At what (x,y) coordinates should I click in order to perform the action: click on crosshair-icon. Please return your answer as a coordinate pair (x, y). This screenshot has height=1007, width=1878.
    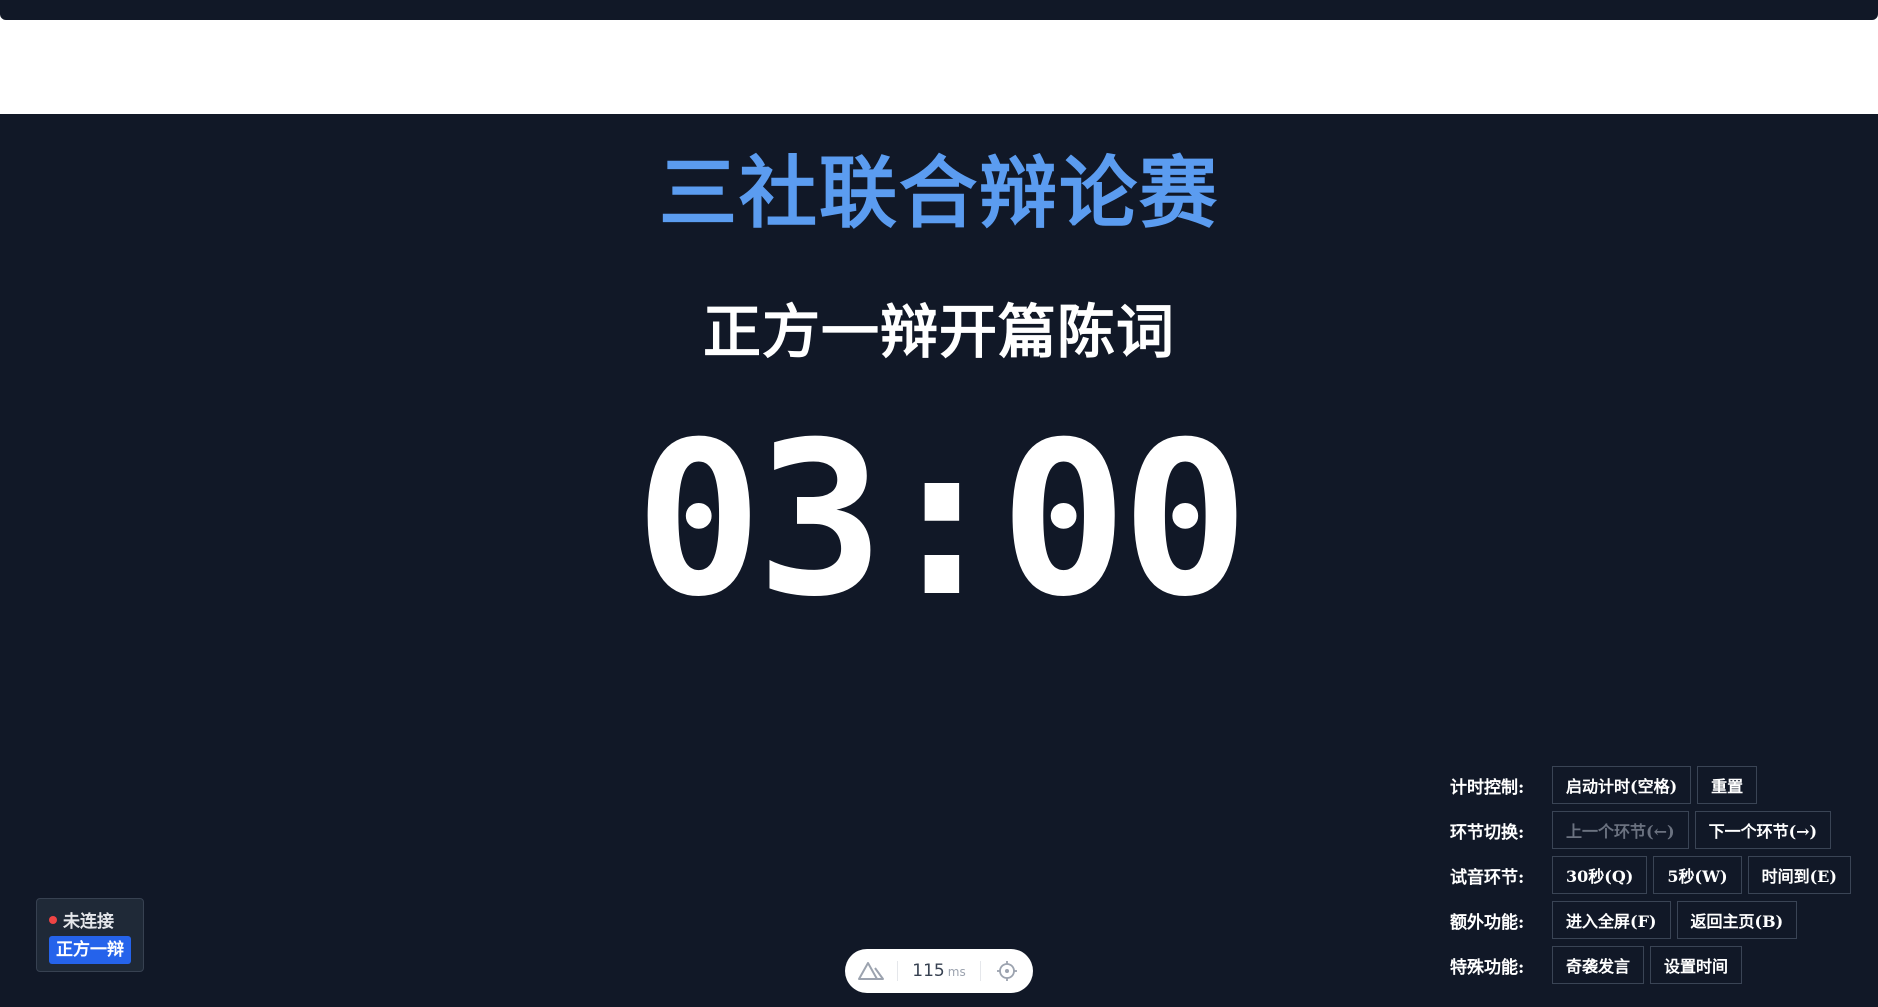
    Looking at the image, I should click on (1007, 971).